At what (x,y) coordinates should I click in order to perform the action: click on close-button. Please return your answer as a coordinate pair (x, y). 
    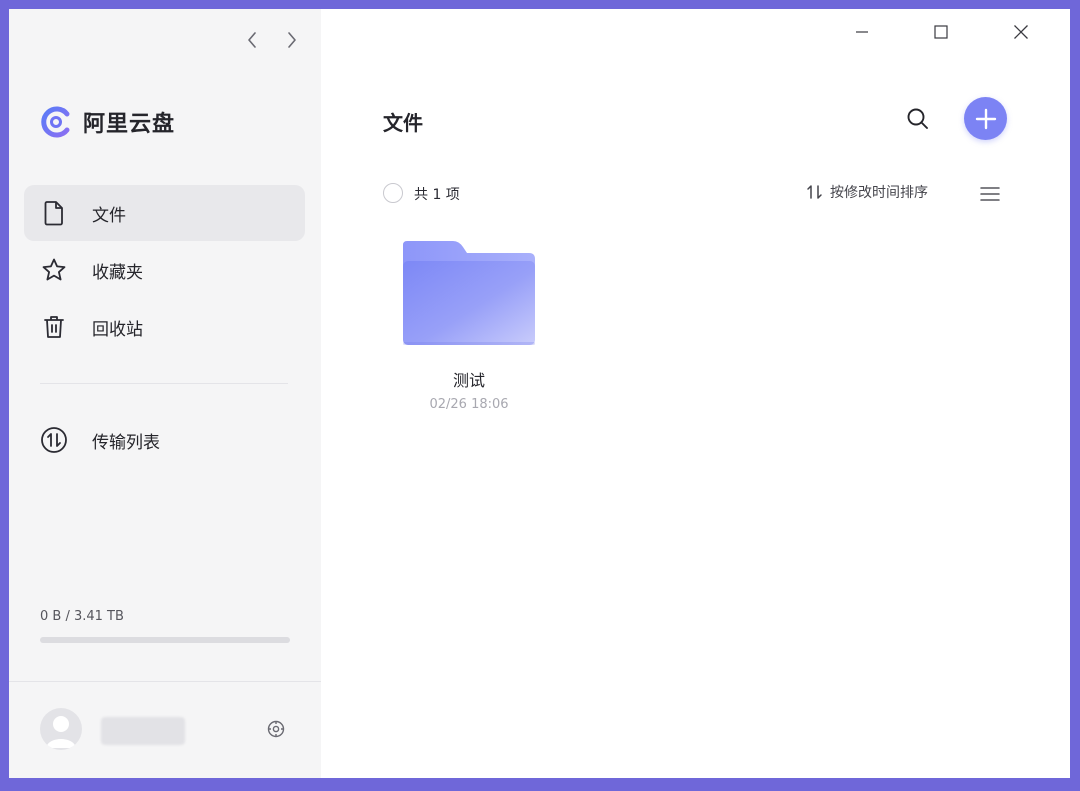
    Looking at the image, I should click on (1021, 32).